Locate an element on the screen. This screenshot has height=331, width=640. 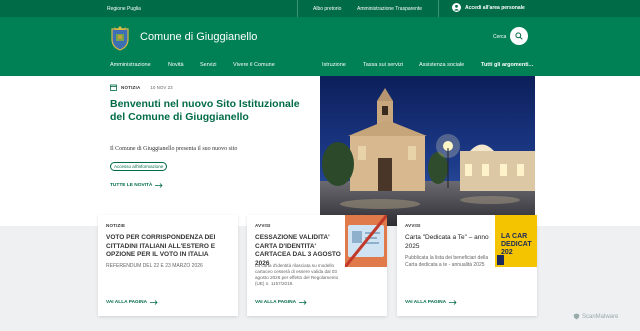
all-news-label: TUTTE LE NOVITÀ is located at coordinates (131, 185).